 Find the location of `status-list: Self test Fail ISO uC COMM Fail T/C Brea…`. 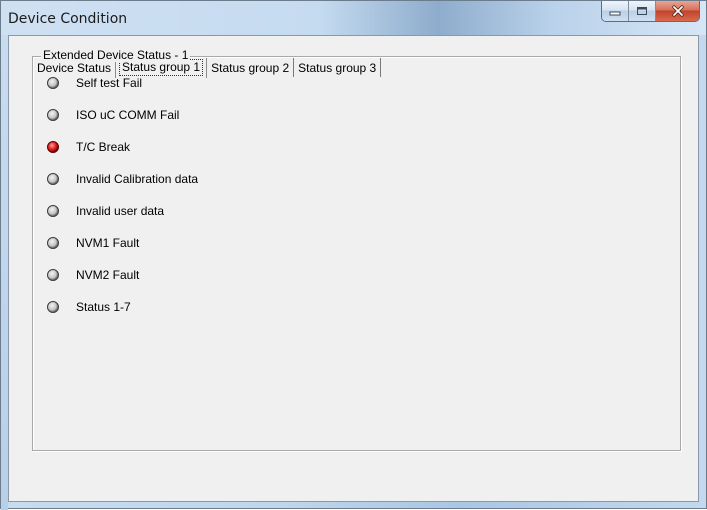

status-list: Self test Fail ISO uC COMM Fail T/C Brea… is located at coordinates (122, 203).